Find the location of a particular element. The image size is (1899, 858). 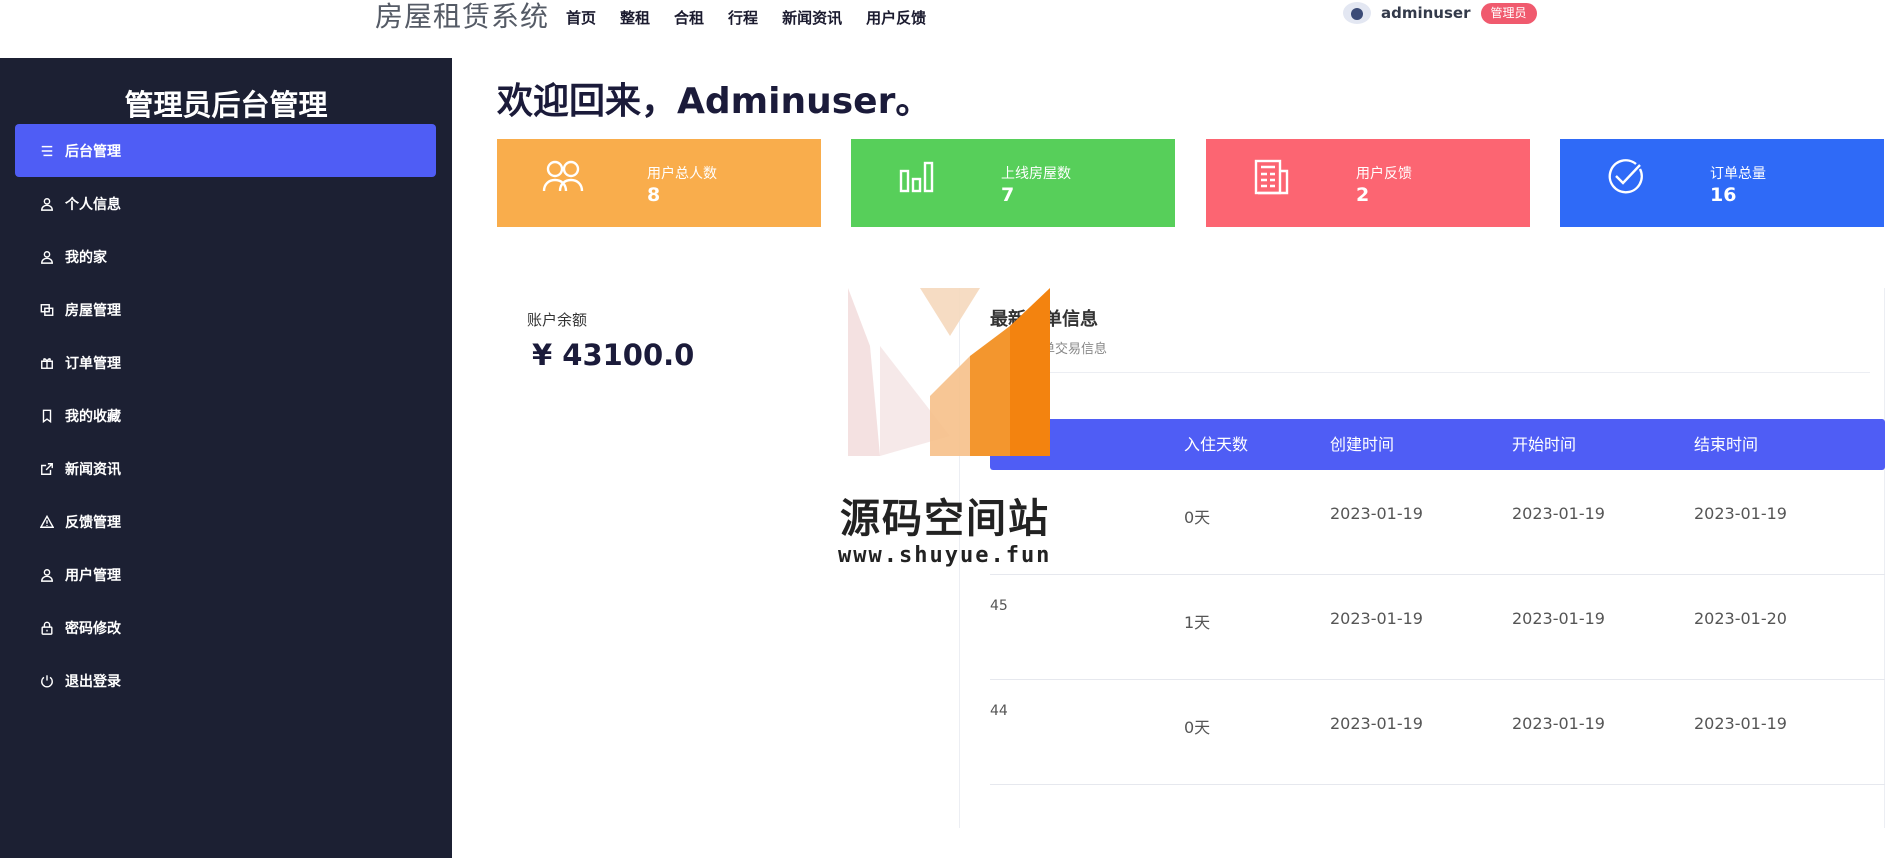

bar-chart-icon is located at coordinates (917, 177).